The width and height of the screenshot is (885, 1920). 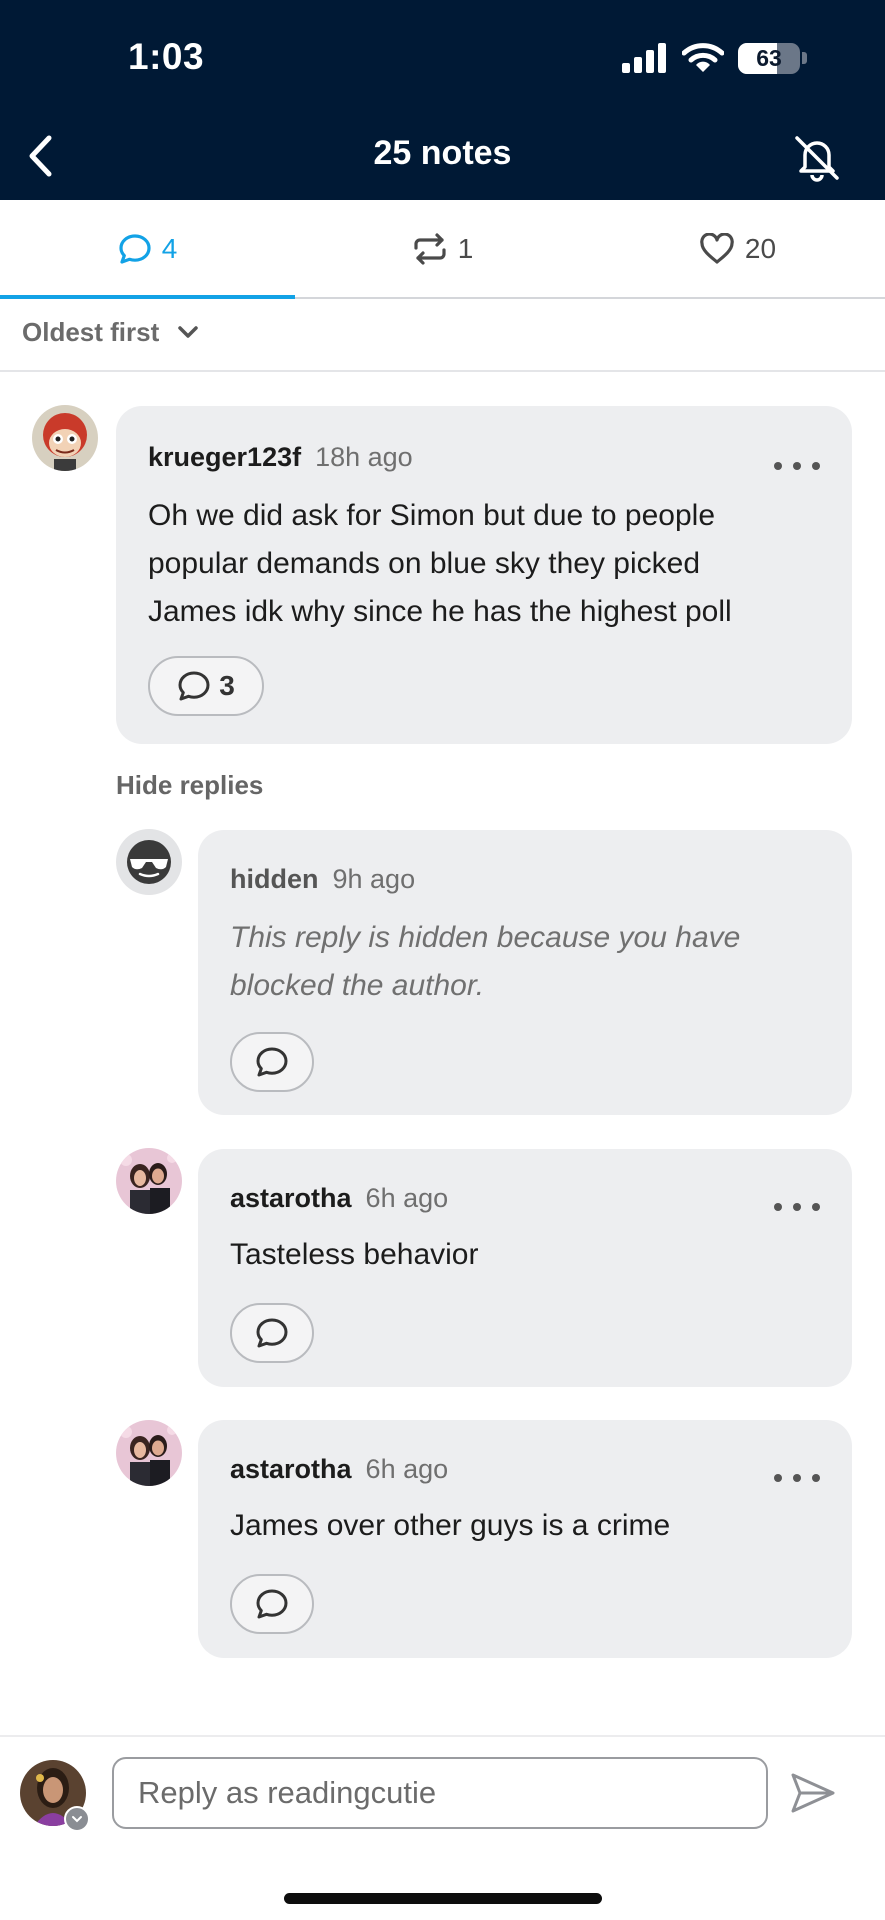 I want to click on app-header: 1:03 63 25 notes, so click(x=442, y=100).